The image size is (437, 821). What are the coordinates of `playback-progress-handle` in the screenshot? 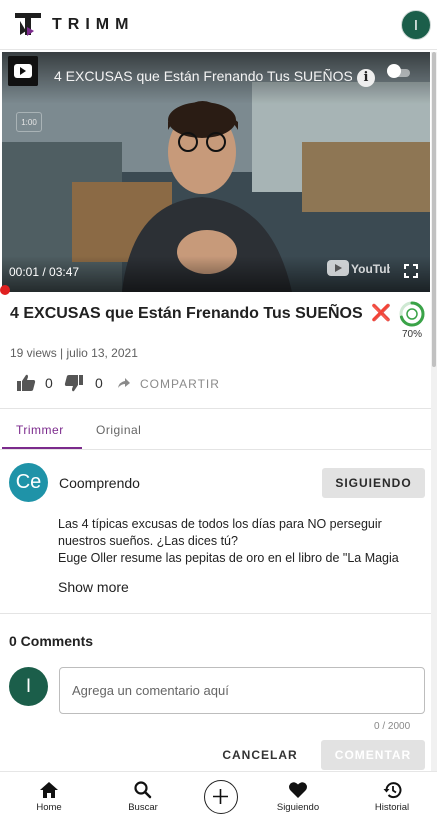 It's located at (5, 290).